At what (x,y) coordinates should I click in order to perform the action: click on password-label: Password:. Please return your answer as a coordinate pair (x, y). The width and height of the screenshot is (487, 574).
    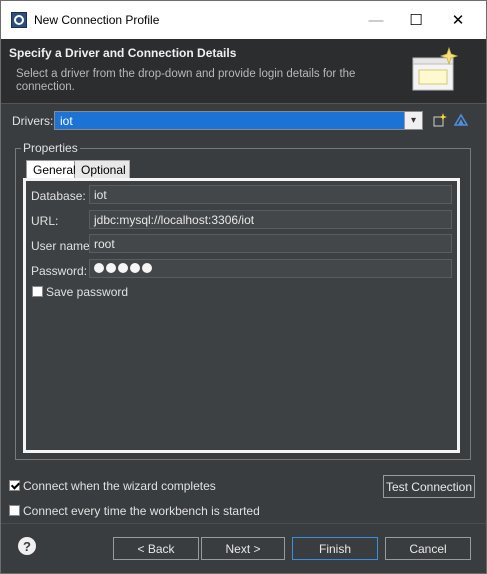
    Looking at the image, I should click on (59, 271).